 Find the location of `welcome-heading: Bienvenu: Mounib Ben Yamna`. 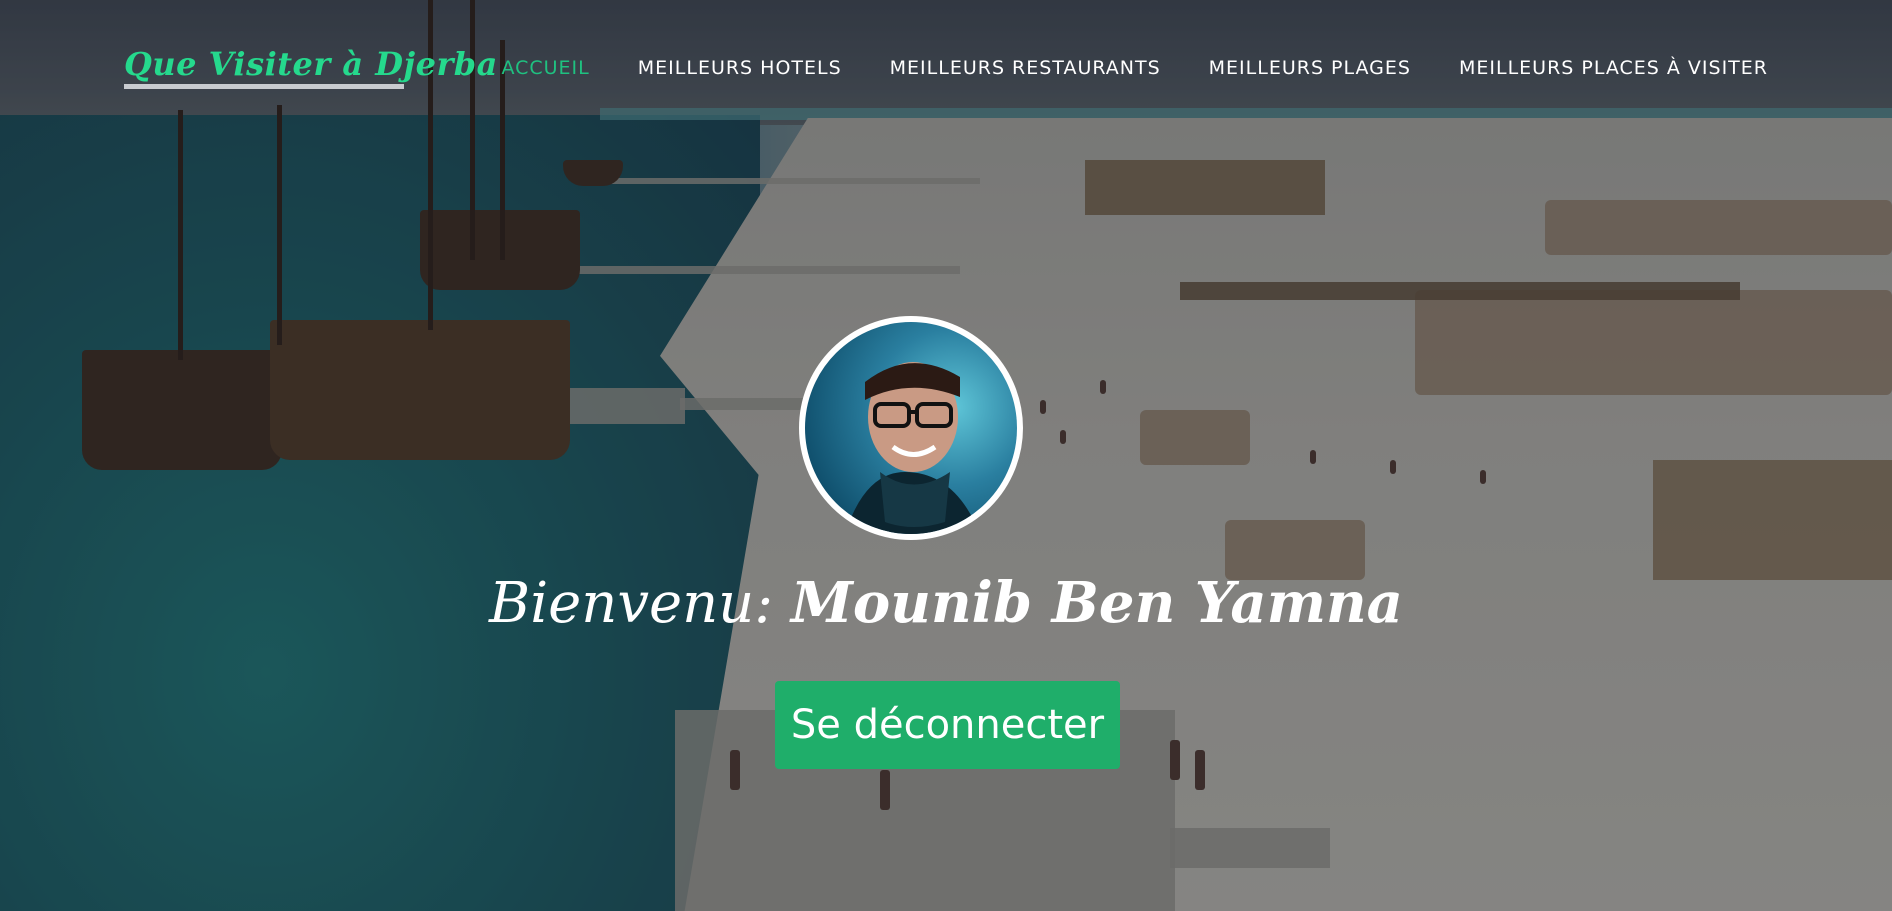

welcome-heading: Bienvenu: Mounib Ben Yamna is located at coordinates (946, 603).